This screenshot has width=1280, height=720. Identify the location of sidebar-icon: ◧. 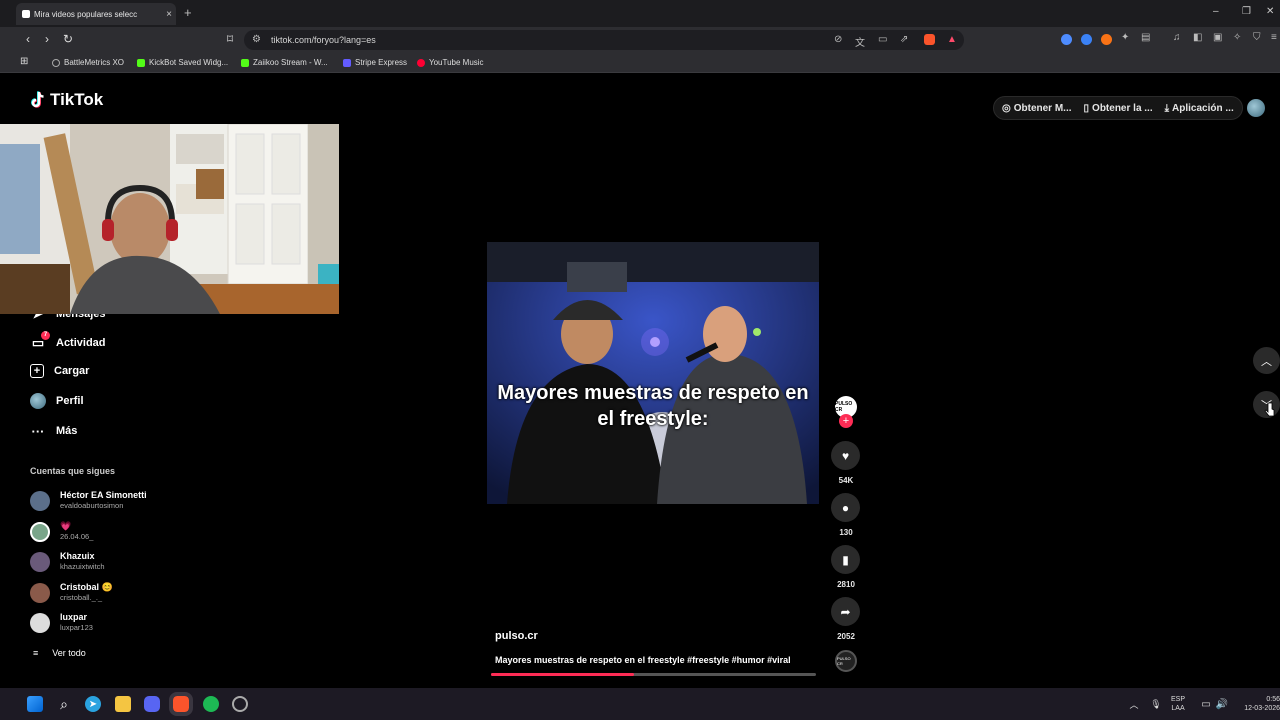
(1197, 37).